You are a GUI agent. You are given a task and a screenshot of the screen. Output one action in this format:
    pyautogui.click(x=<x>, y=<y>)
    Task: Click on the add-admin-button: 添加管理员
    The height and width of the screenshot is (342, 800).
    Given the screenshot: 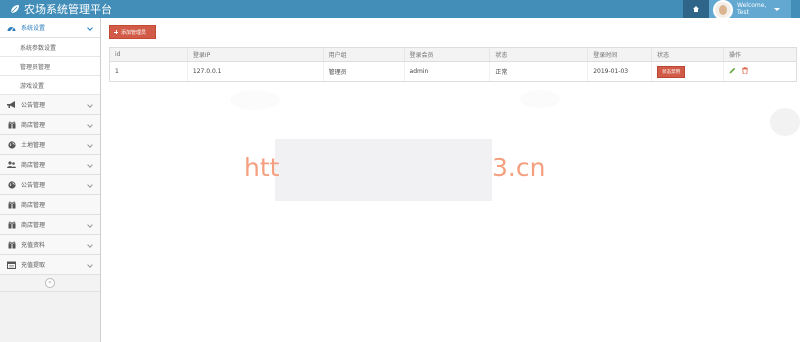 What is the action you would take?
    pyautogui.click(x=132, y=32)
    